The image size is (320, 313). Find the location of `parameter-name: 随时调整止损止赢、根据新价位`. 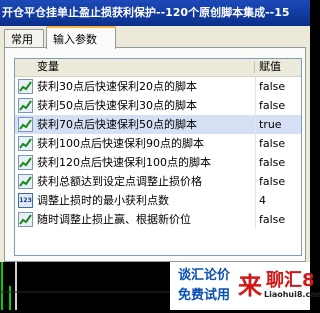

parameter-name: 随时调整止损止赢、根据新价位 is located at coordinates (114, 219).